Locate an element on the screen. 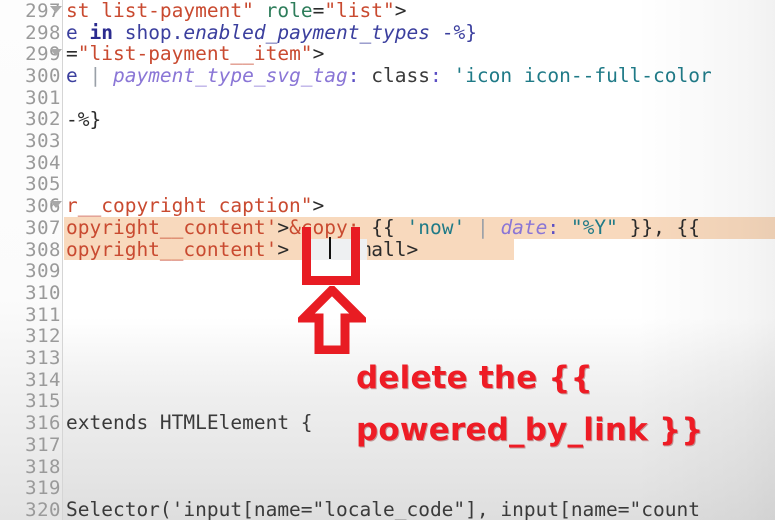 The image size is (775, 520). line-number: 301 is located at coordinates (43, 97).